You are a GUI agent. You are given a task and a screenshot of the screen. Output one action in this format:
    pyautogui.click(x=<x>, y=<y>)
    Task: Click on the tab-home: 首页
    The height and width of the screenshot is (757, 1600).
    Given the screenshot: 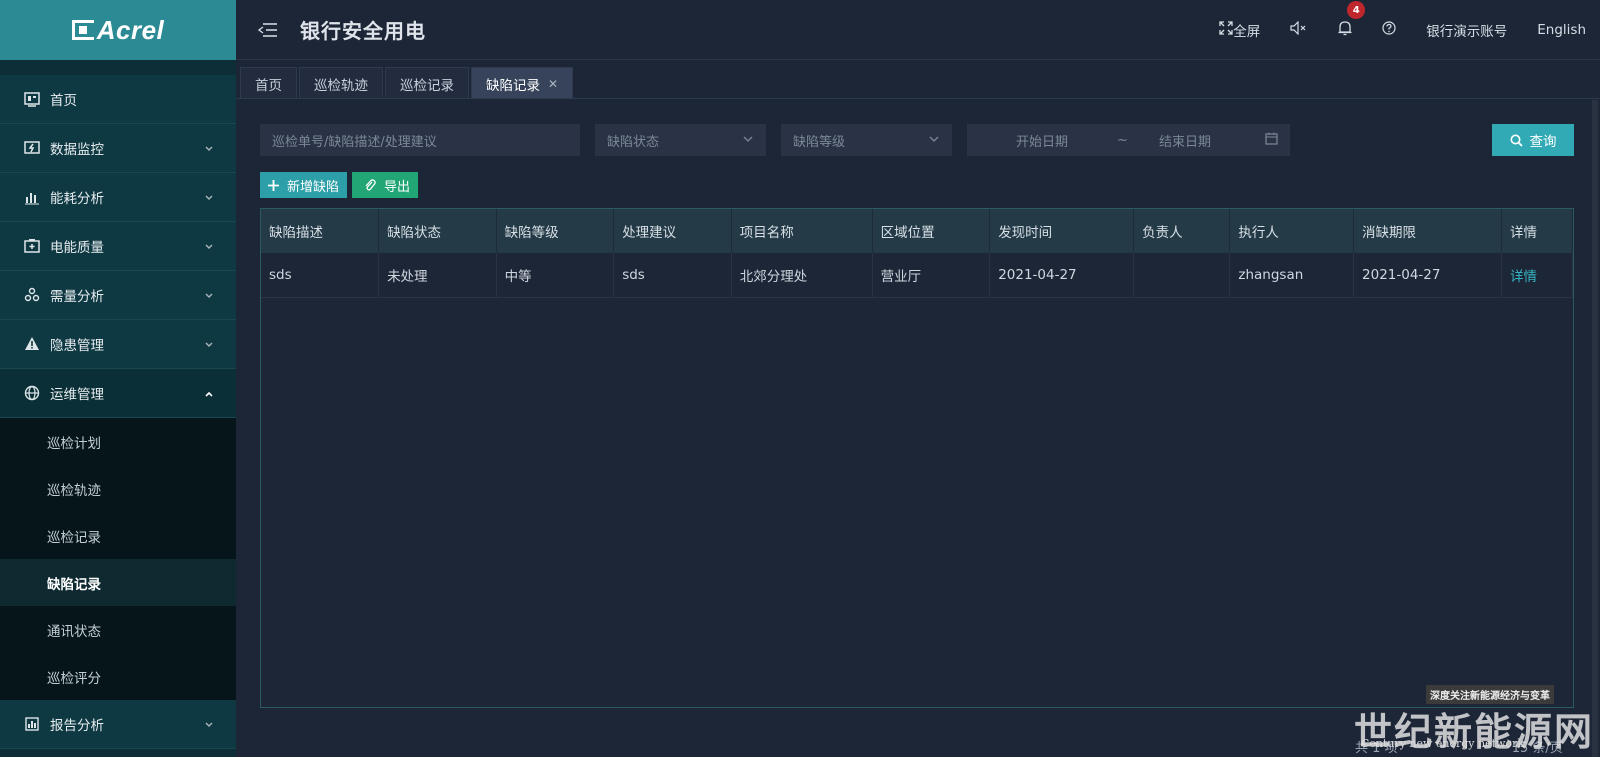 What is the action you would take?
    pyautogui.click(x=268, y=83)
    